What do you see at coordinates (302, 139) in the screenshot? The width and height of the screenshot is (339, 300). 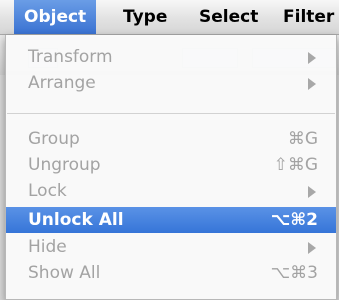 I see `menu-item-shortcut: ⌘G` at bounding box center [302, 139].